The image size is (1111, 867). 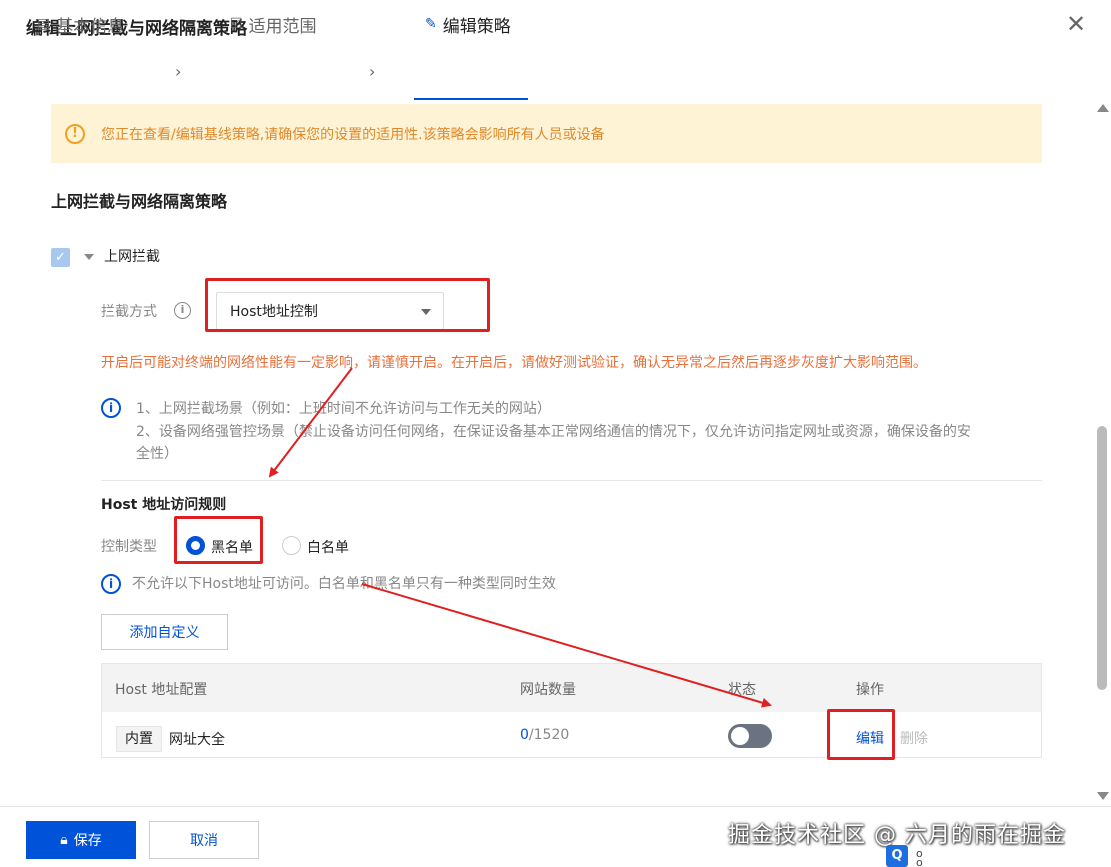 What do you see at coordinates (87, 841) in the screenshot?
I see `save-label: 保存` at bounding box center [87, 841].